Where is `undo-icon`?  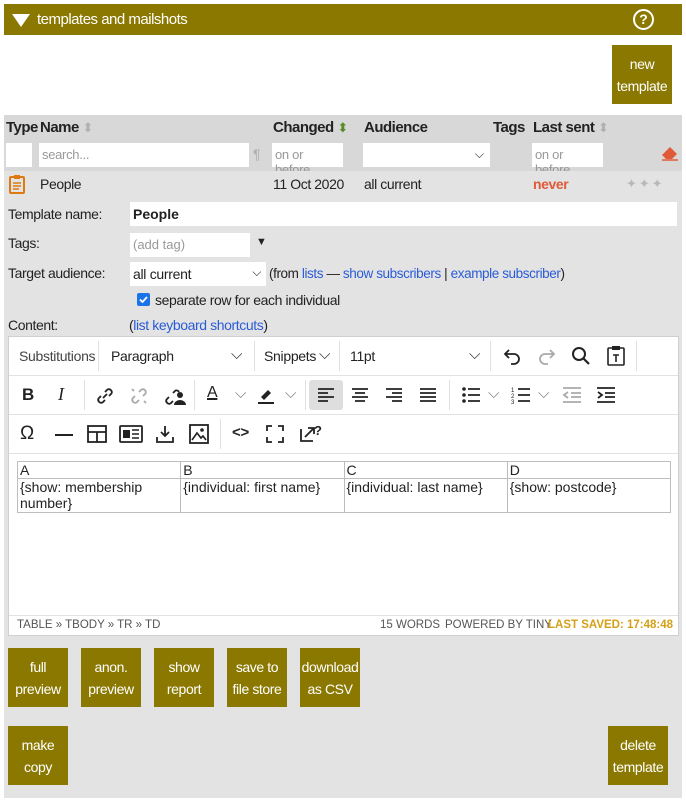
undo-icon is located at coordinates (512, 356).